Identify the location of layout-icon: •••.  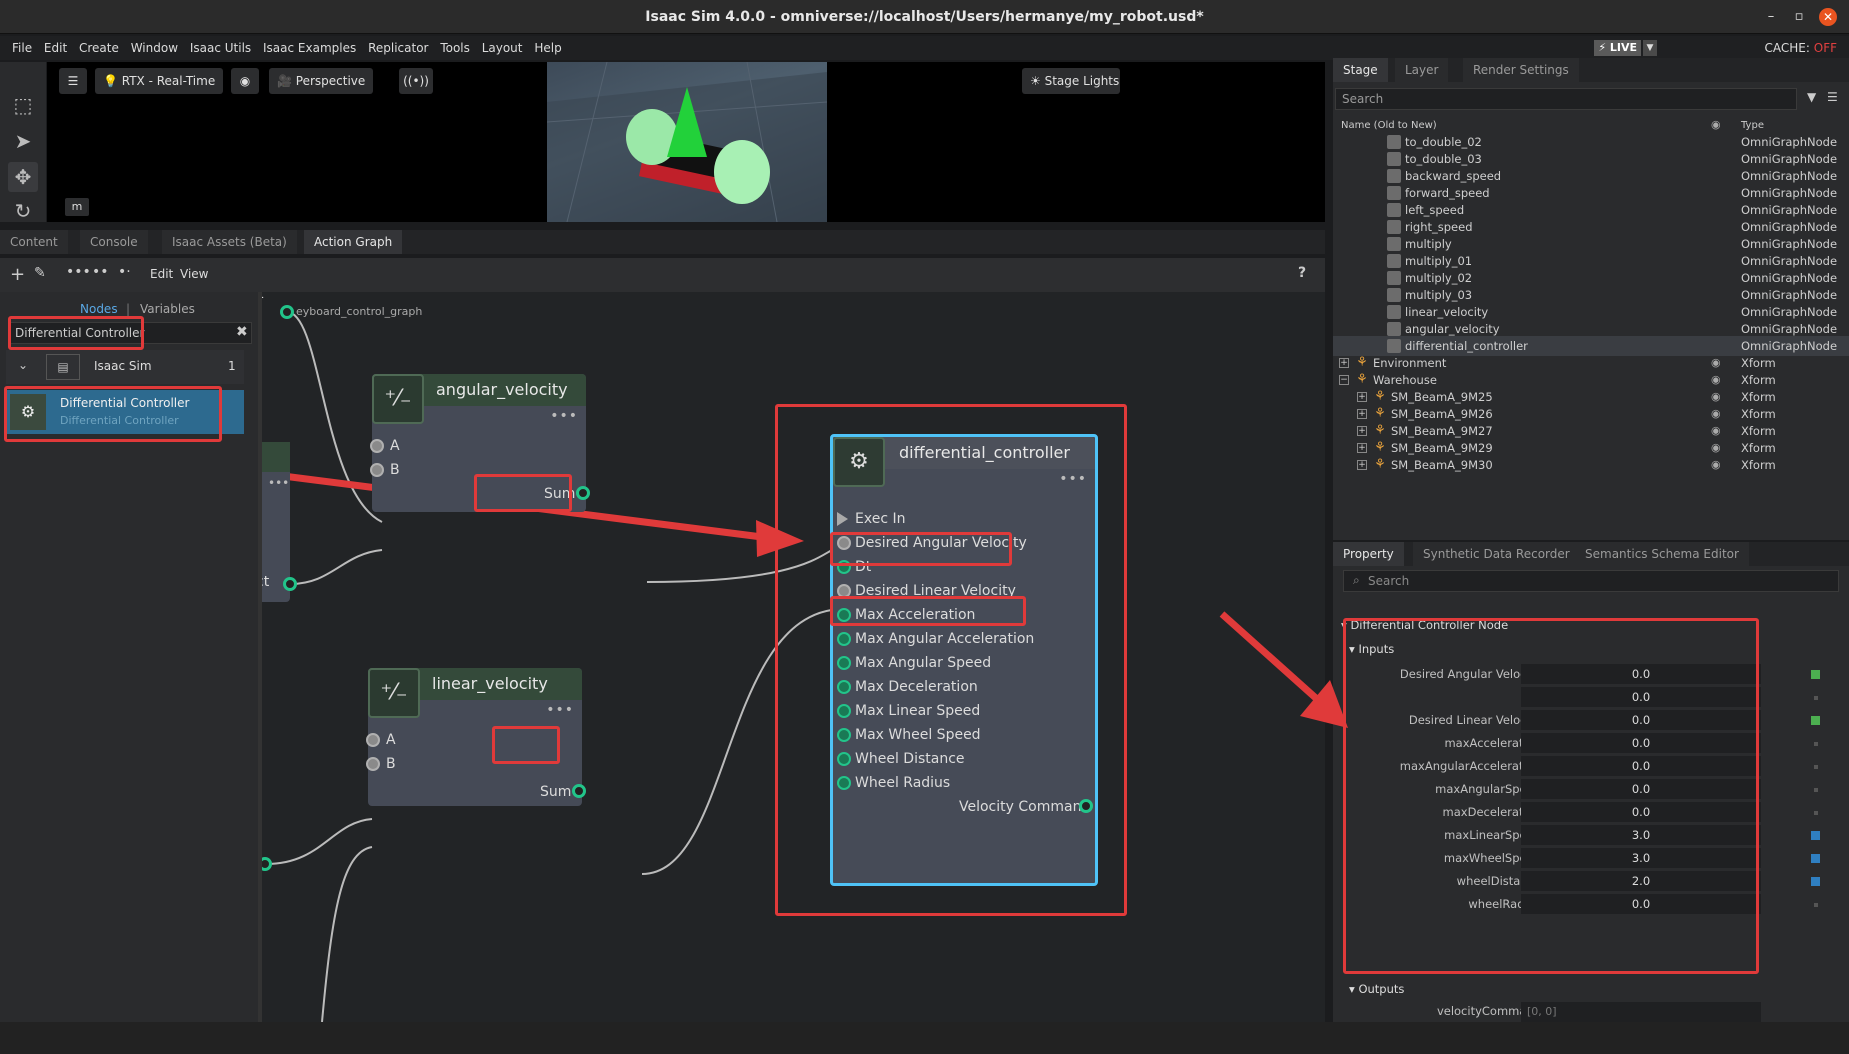
(78, 272).